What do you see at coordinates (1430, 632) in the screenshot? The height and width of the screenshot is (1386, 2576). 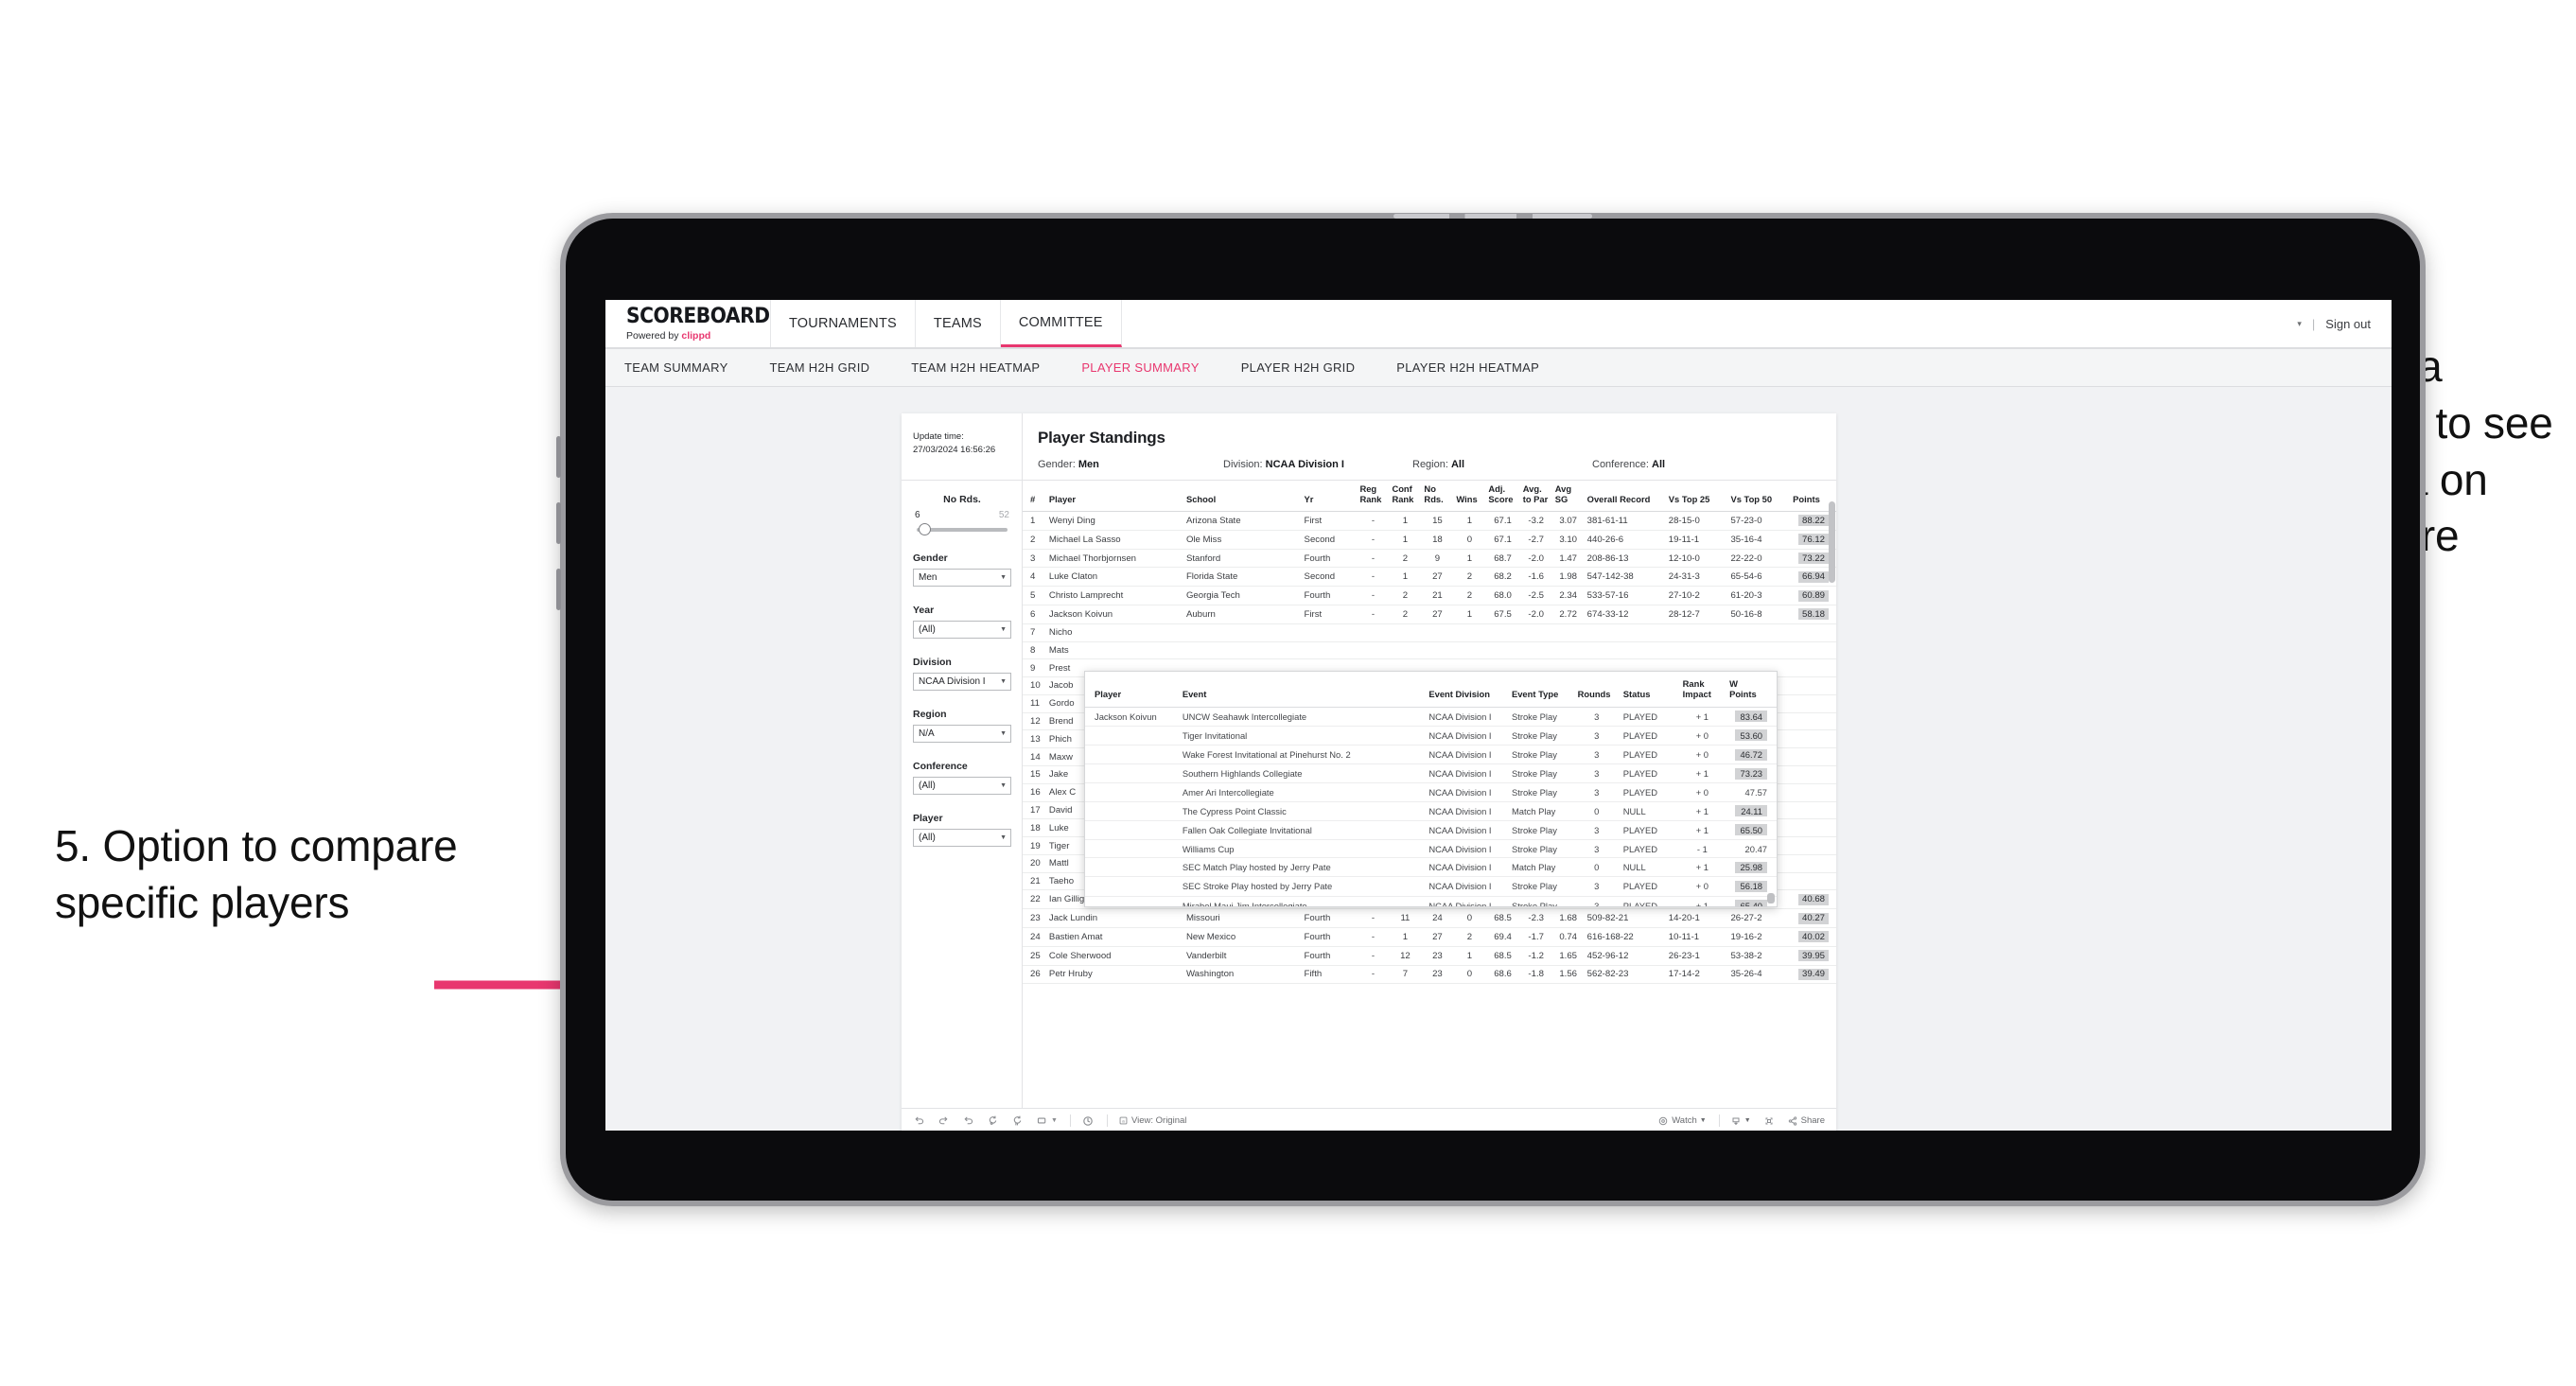 I see `table-row: 7 Nicho` at bounding box center [1430, 632].